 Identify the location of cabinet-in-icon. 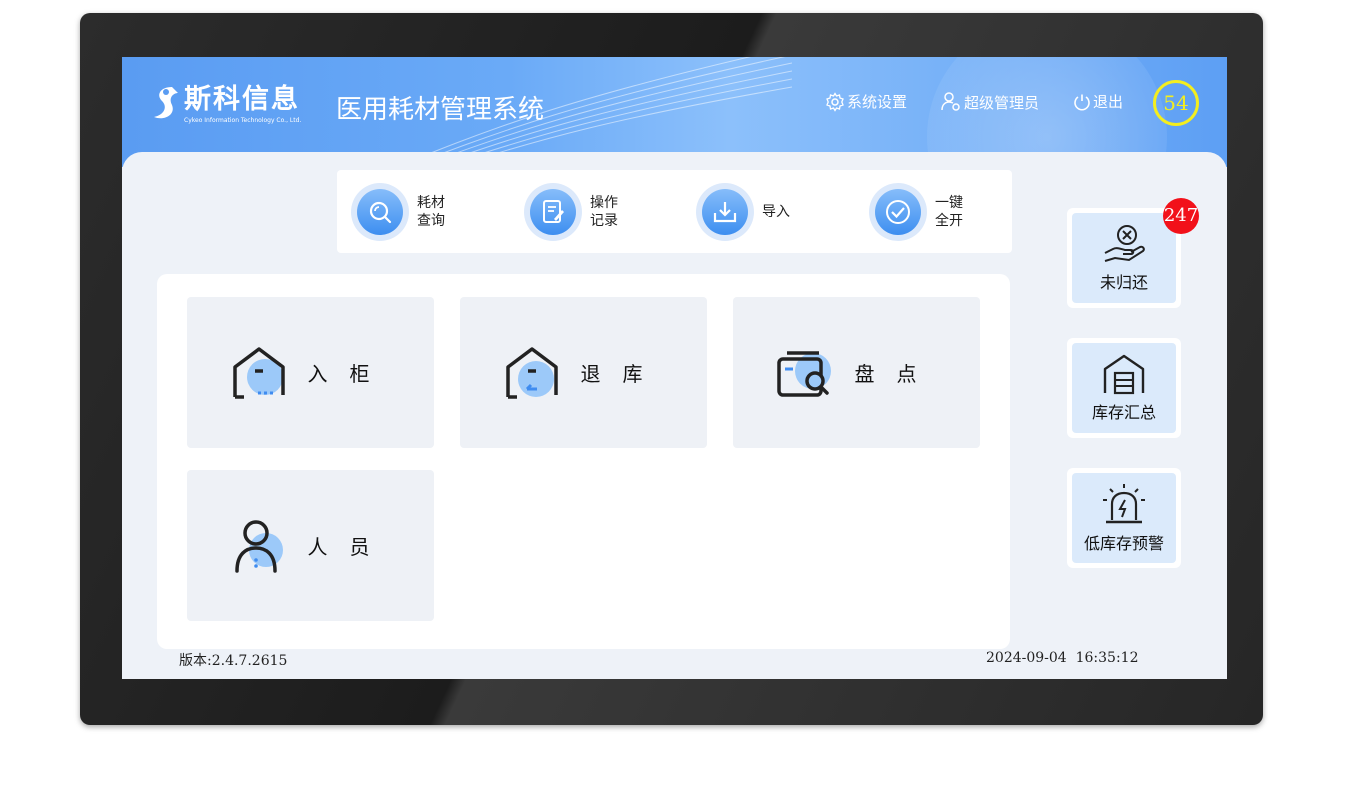
(258, 372).